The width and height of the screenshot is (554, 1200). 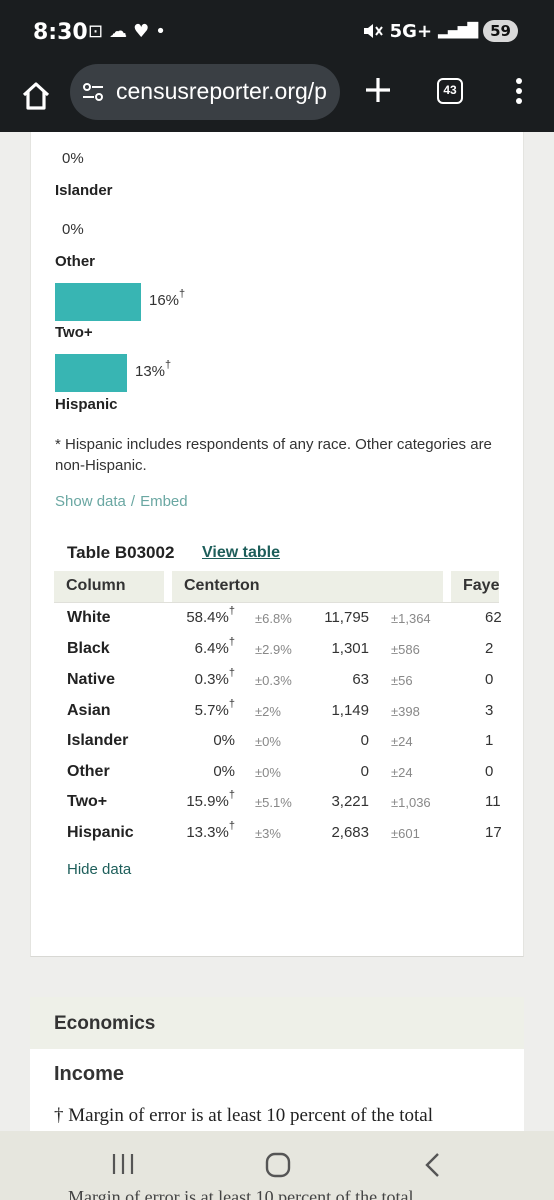 What do you see at coordinates (109, 586) in the screenshot?
I see `column-header: Column` at bounding box center [109, 586].